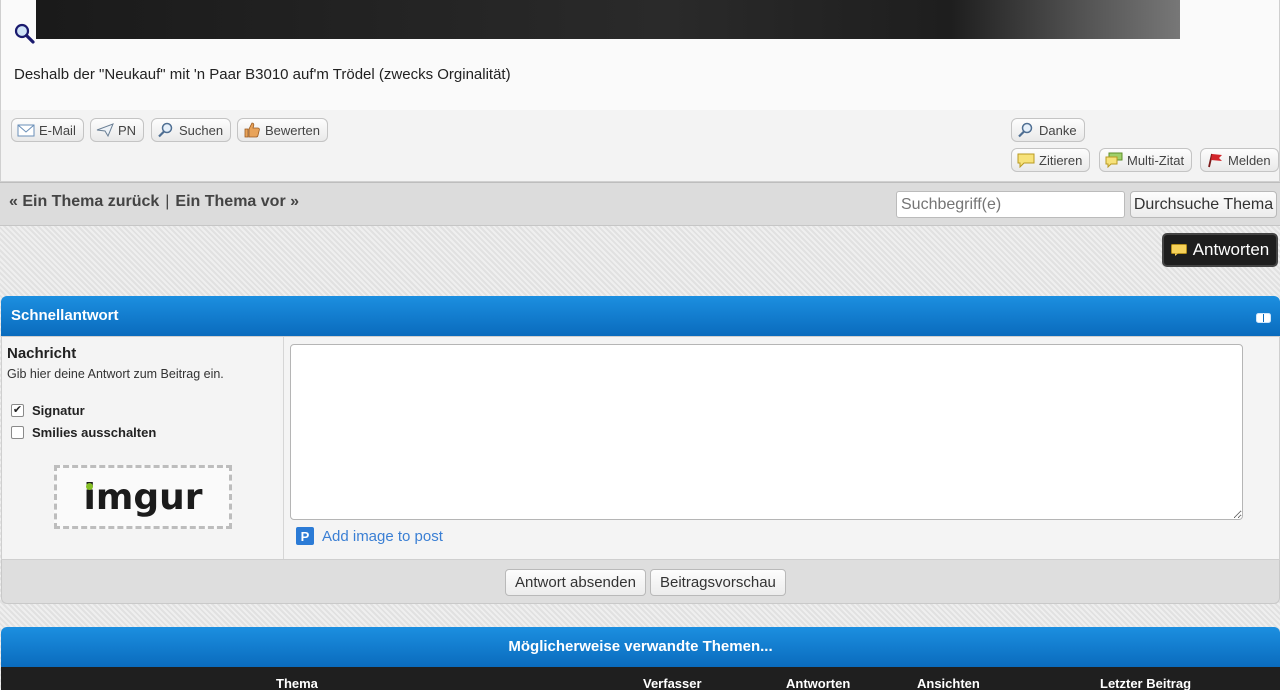 The width and height of the screenshot is (1280, 690). What do you see at coordinates (127, 130) in the screenshot?
I see `pn-label: PN` at bounding box center [127, 130].